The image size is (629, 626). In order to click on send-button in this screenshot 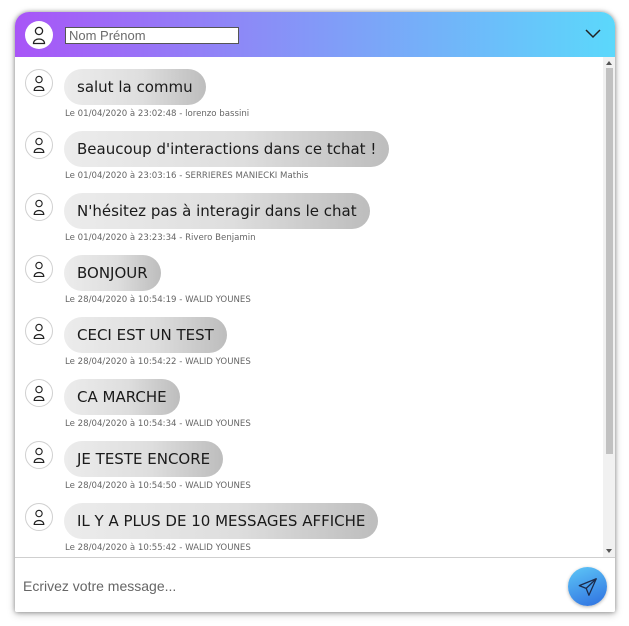, I will do `click(587, 586)`.